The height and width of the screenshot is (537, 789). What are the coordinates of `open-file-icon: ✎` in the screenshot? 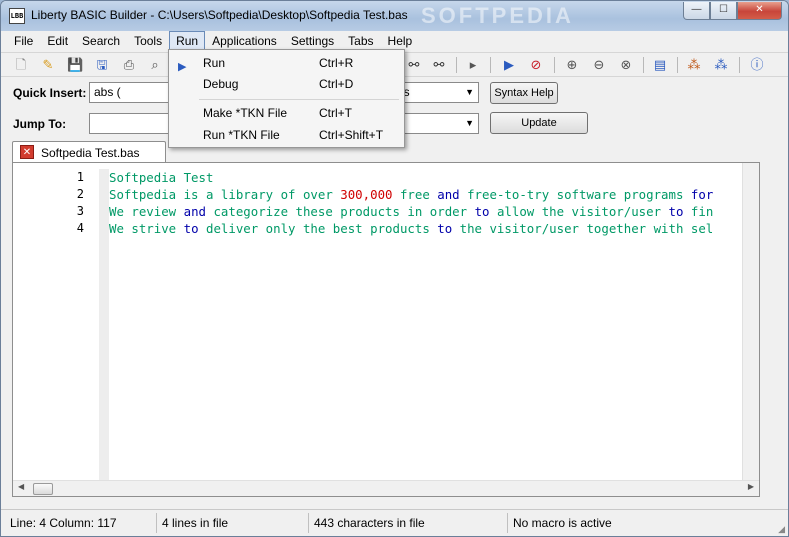 It's located at (48, 65).